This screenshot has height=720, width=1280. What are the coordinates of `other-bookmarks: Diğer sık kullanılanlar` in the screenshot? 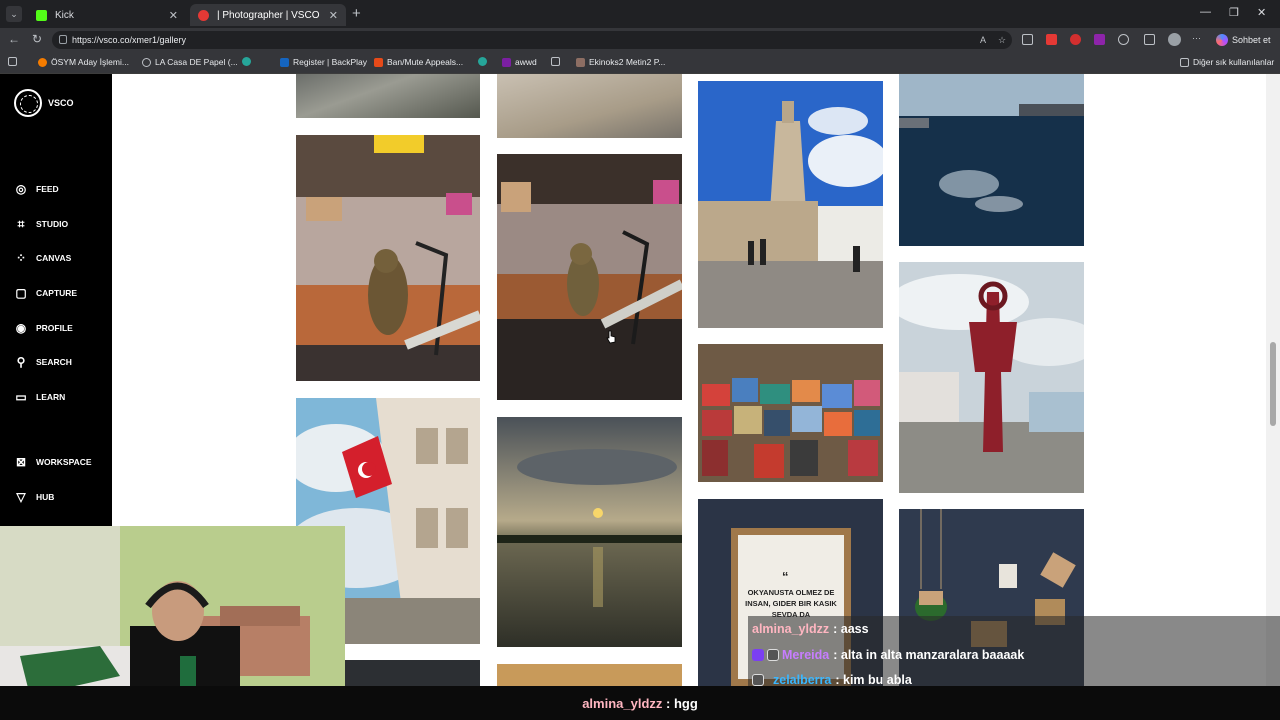 It's located at (1227, 62).